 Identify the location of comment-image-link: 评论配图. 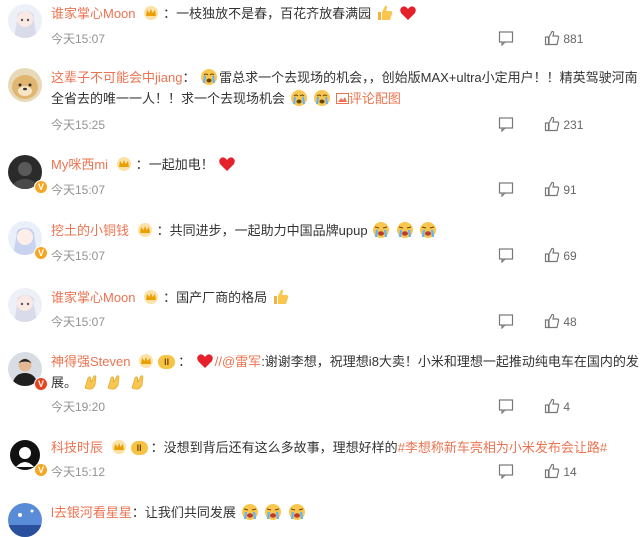
(375, 98).